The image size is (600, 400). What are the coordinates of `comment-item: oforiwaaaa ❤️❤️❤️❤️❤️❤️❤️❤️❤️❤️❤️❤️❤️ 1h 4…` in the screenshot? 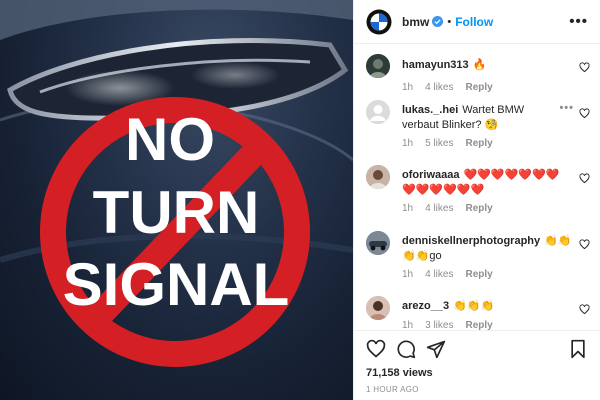 It's located at (477, 198).